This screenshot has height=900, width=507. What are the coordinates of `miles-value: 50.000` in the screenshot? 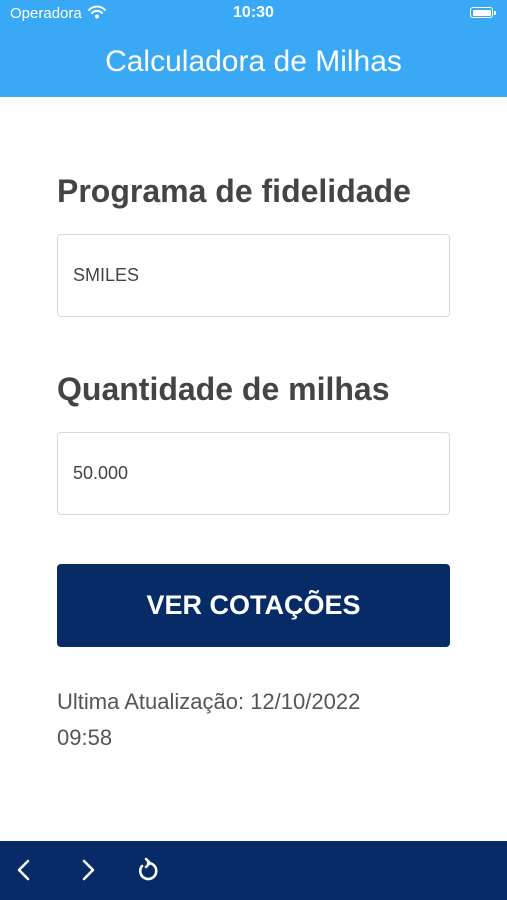 It's located at (101, 473).